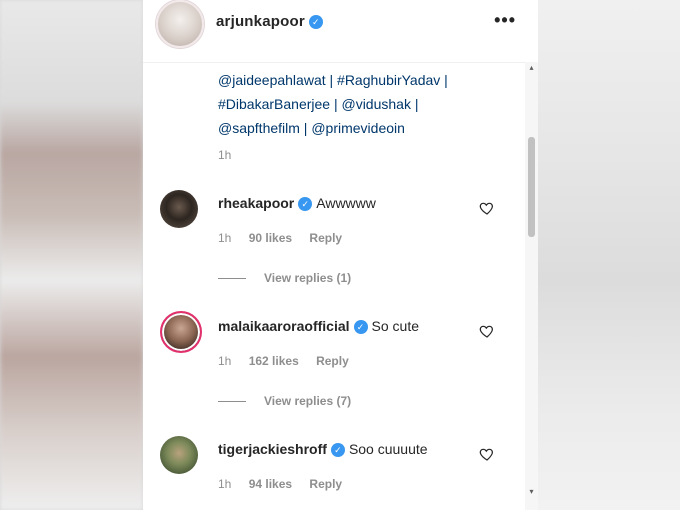 The width and height of the screenshot is (680, 510). What do you see at coordinates (531, 492) in the screenshot?
I see `scroll-down-icon: ▾` at bounding box center [531, 492].